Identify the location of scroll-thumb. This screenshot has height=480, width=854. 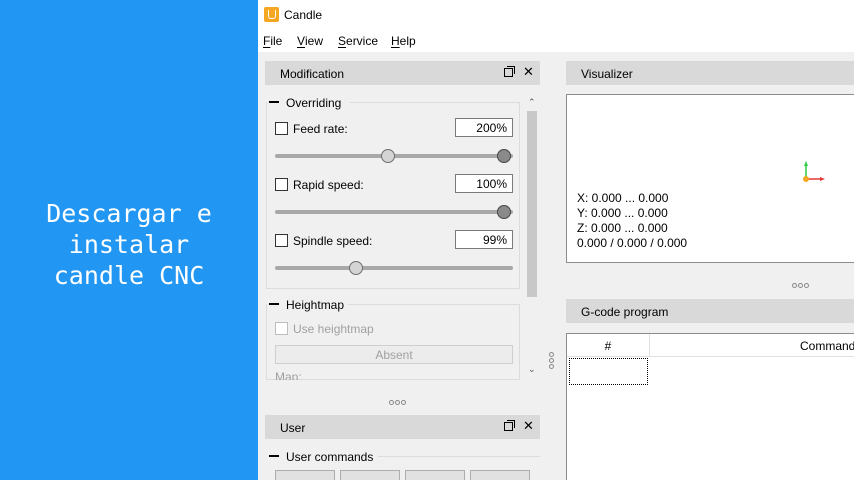
(532, 204).